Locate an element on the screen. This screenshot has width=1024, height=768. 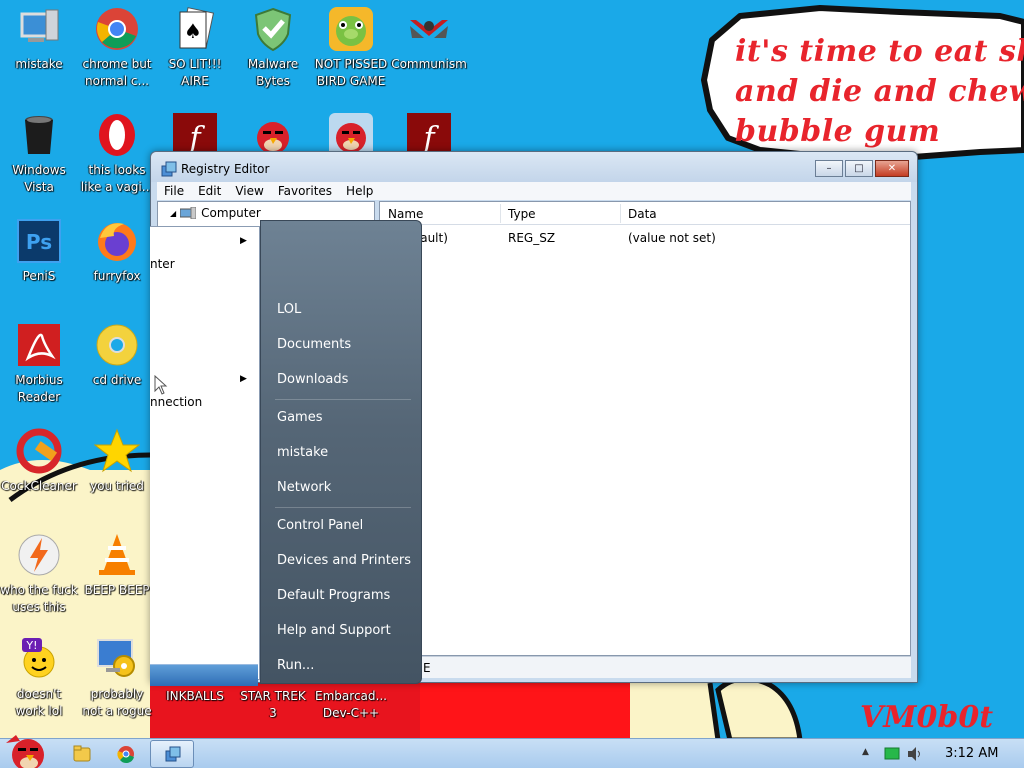
desktop-icon-mistake: mistake is located at coordinates (39, 39).